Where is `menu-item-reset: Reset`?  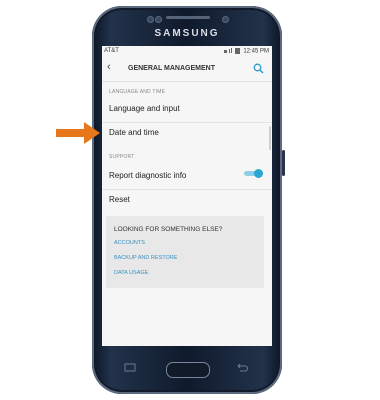 menu-item-reset: Reset is located at coordinates (184, 202).